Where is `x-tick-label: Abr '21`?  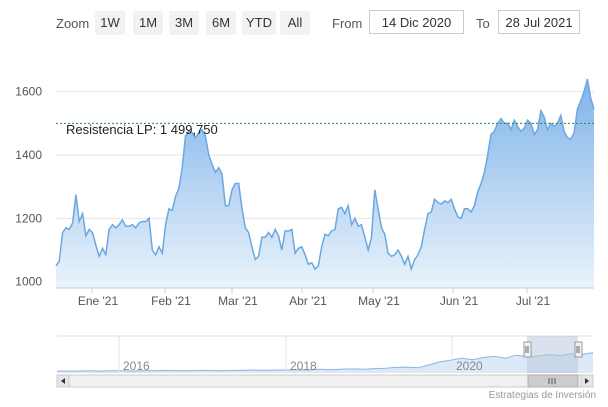 x-tick-label: Abr '21 is located at coordinates (308, 301).